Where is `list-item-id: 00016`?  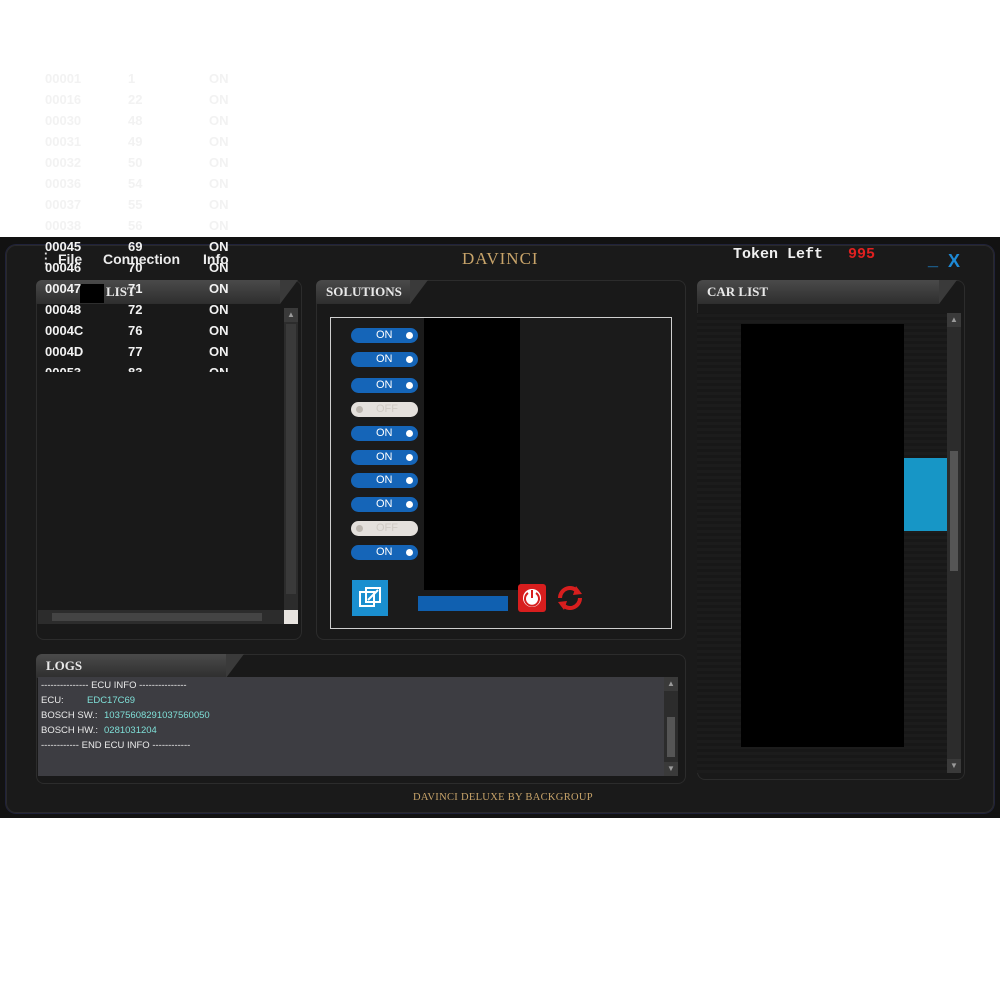
list-item-id: 00016 is located at coordinates (63, 99).